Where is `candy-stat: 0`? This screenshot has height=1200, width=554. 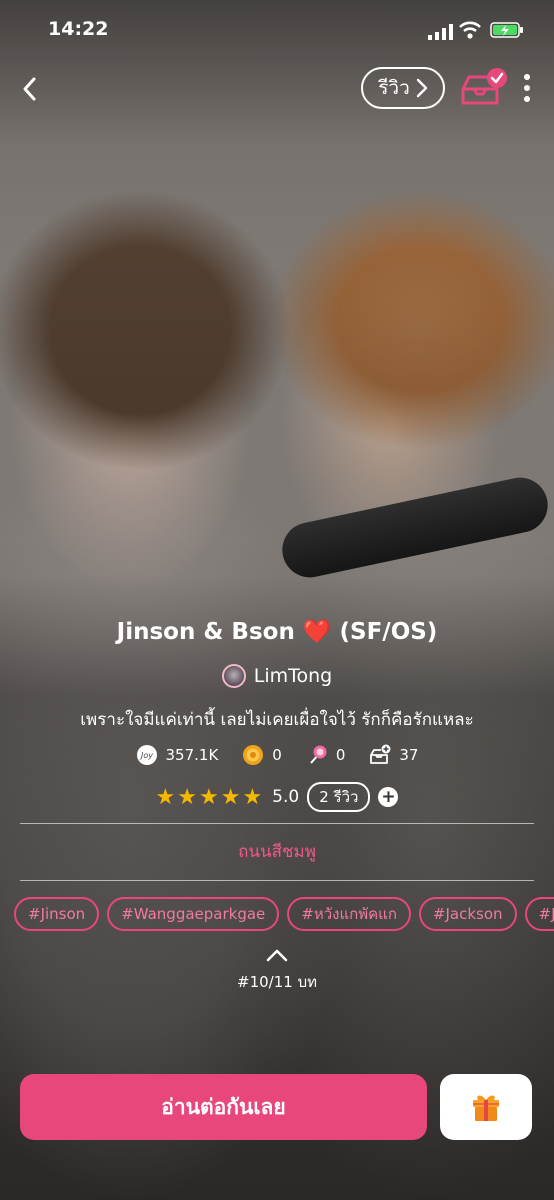
candy-stat: 0 is located at coordinates (326, 755).